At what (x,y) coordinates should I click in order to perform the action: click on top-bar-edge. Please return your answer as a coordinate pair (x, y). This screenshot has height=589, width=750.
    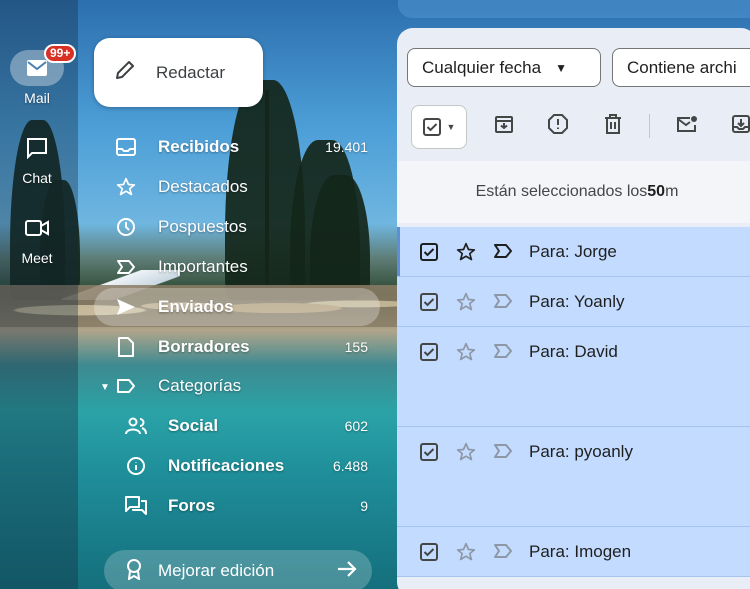
    Looking at the image, I should click on (574, 9).